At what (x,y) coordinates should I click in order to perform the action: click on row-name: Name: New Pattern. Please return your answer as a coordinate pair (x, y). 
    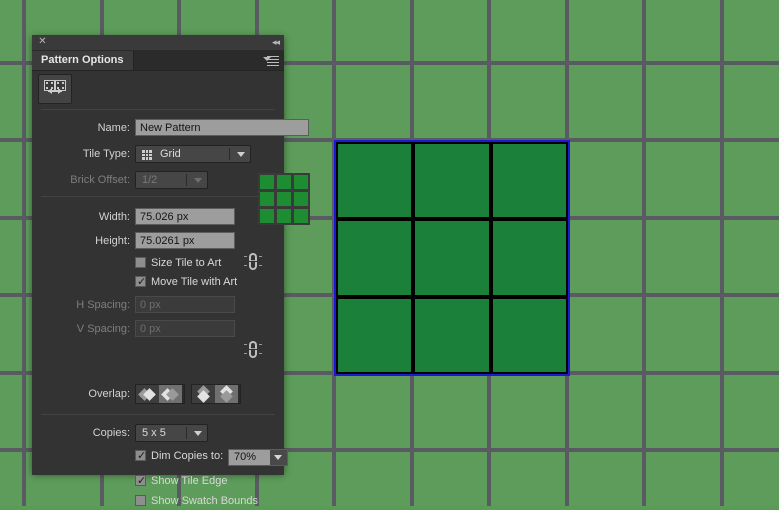
    Looking at the image, I should click on (158, 128).